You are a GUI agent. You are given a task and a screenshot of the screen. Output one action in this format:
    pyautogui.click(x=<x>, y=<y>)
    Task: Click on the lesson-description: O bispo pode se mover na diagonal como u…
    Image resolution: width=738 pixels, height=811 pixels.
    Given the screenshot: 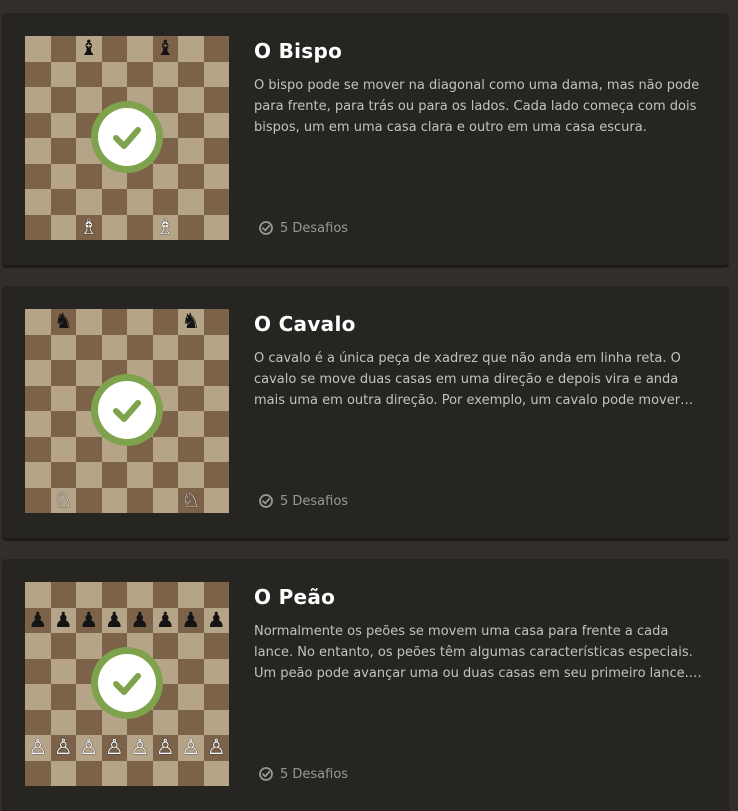 What is the action you would take?
    pyautogui.click(x=477, y=106)
    